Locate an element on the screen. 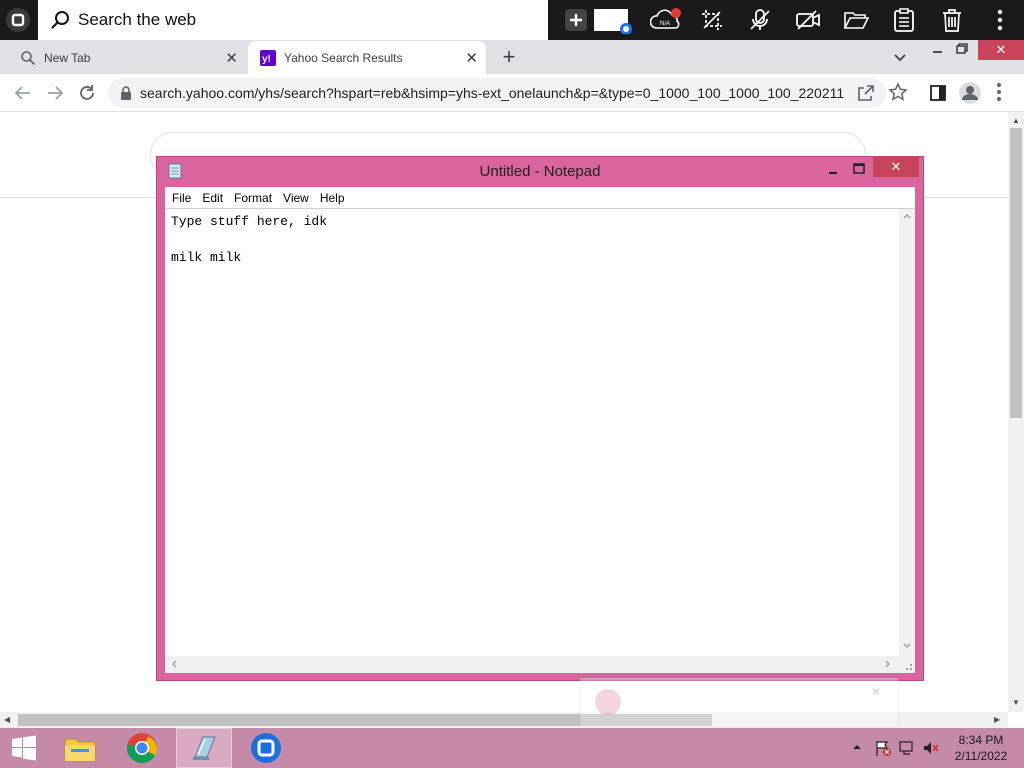  back-arrow-icon is located at coordinates (23, 93).